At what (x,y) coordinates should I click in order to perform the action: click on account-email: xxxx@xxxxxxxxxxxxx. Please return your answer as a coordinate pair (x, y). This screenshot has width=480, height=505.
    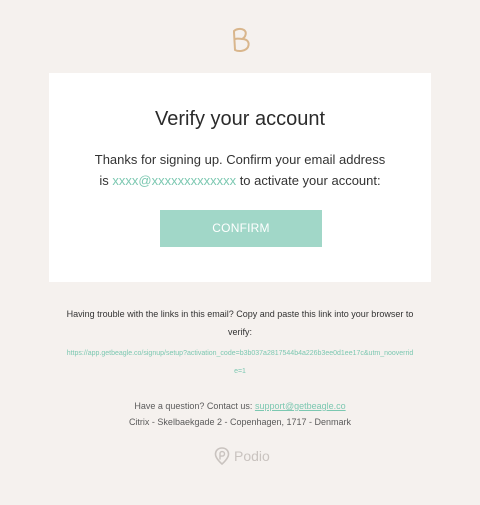
    Looking at the image, I should click on (174, 180).